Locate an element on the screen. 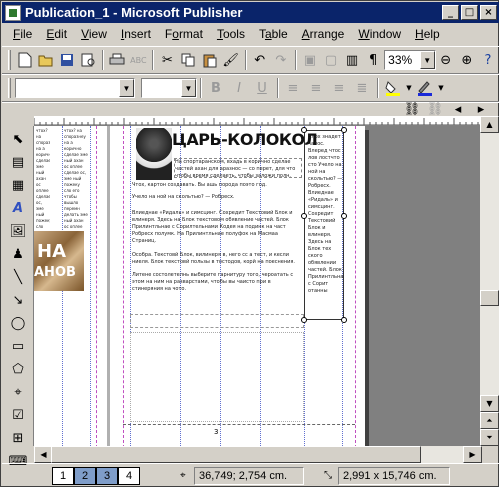  prev-textbox-icon: ◂ is located at coordinates (458, 109).